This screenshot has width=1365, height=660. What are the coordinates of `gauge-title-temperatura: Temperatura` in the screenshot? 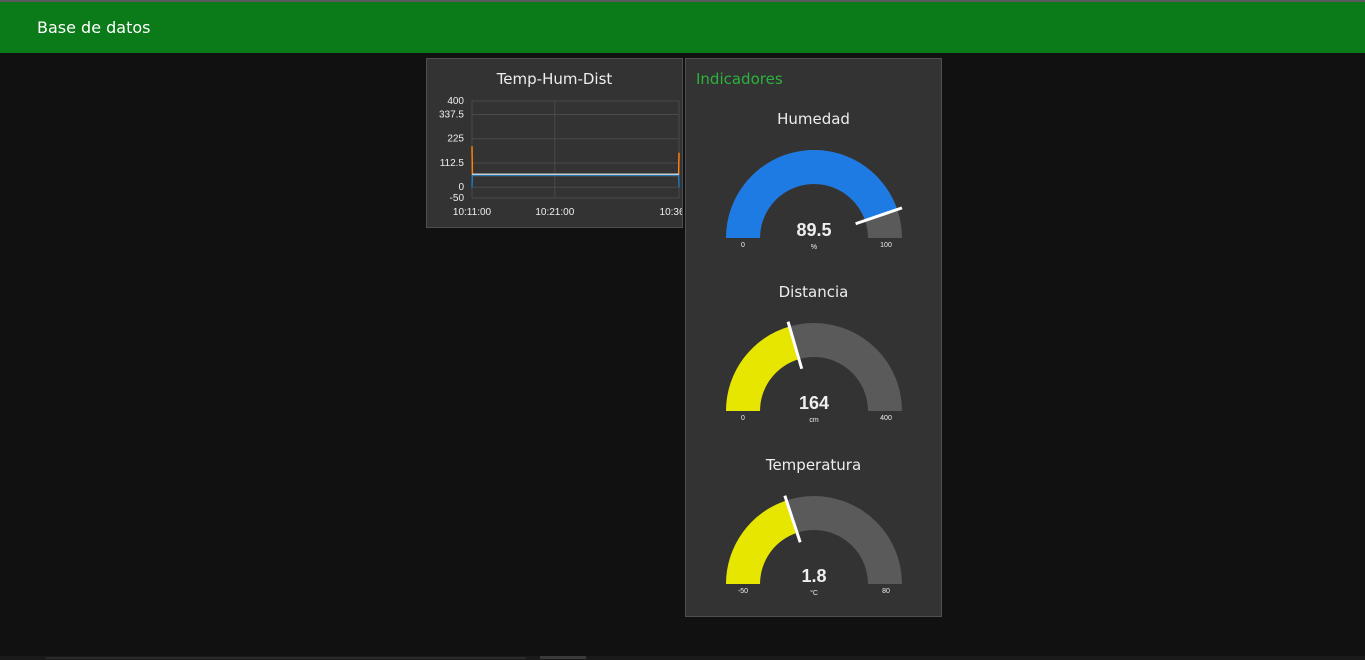 It's located at (813, 465).